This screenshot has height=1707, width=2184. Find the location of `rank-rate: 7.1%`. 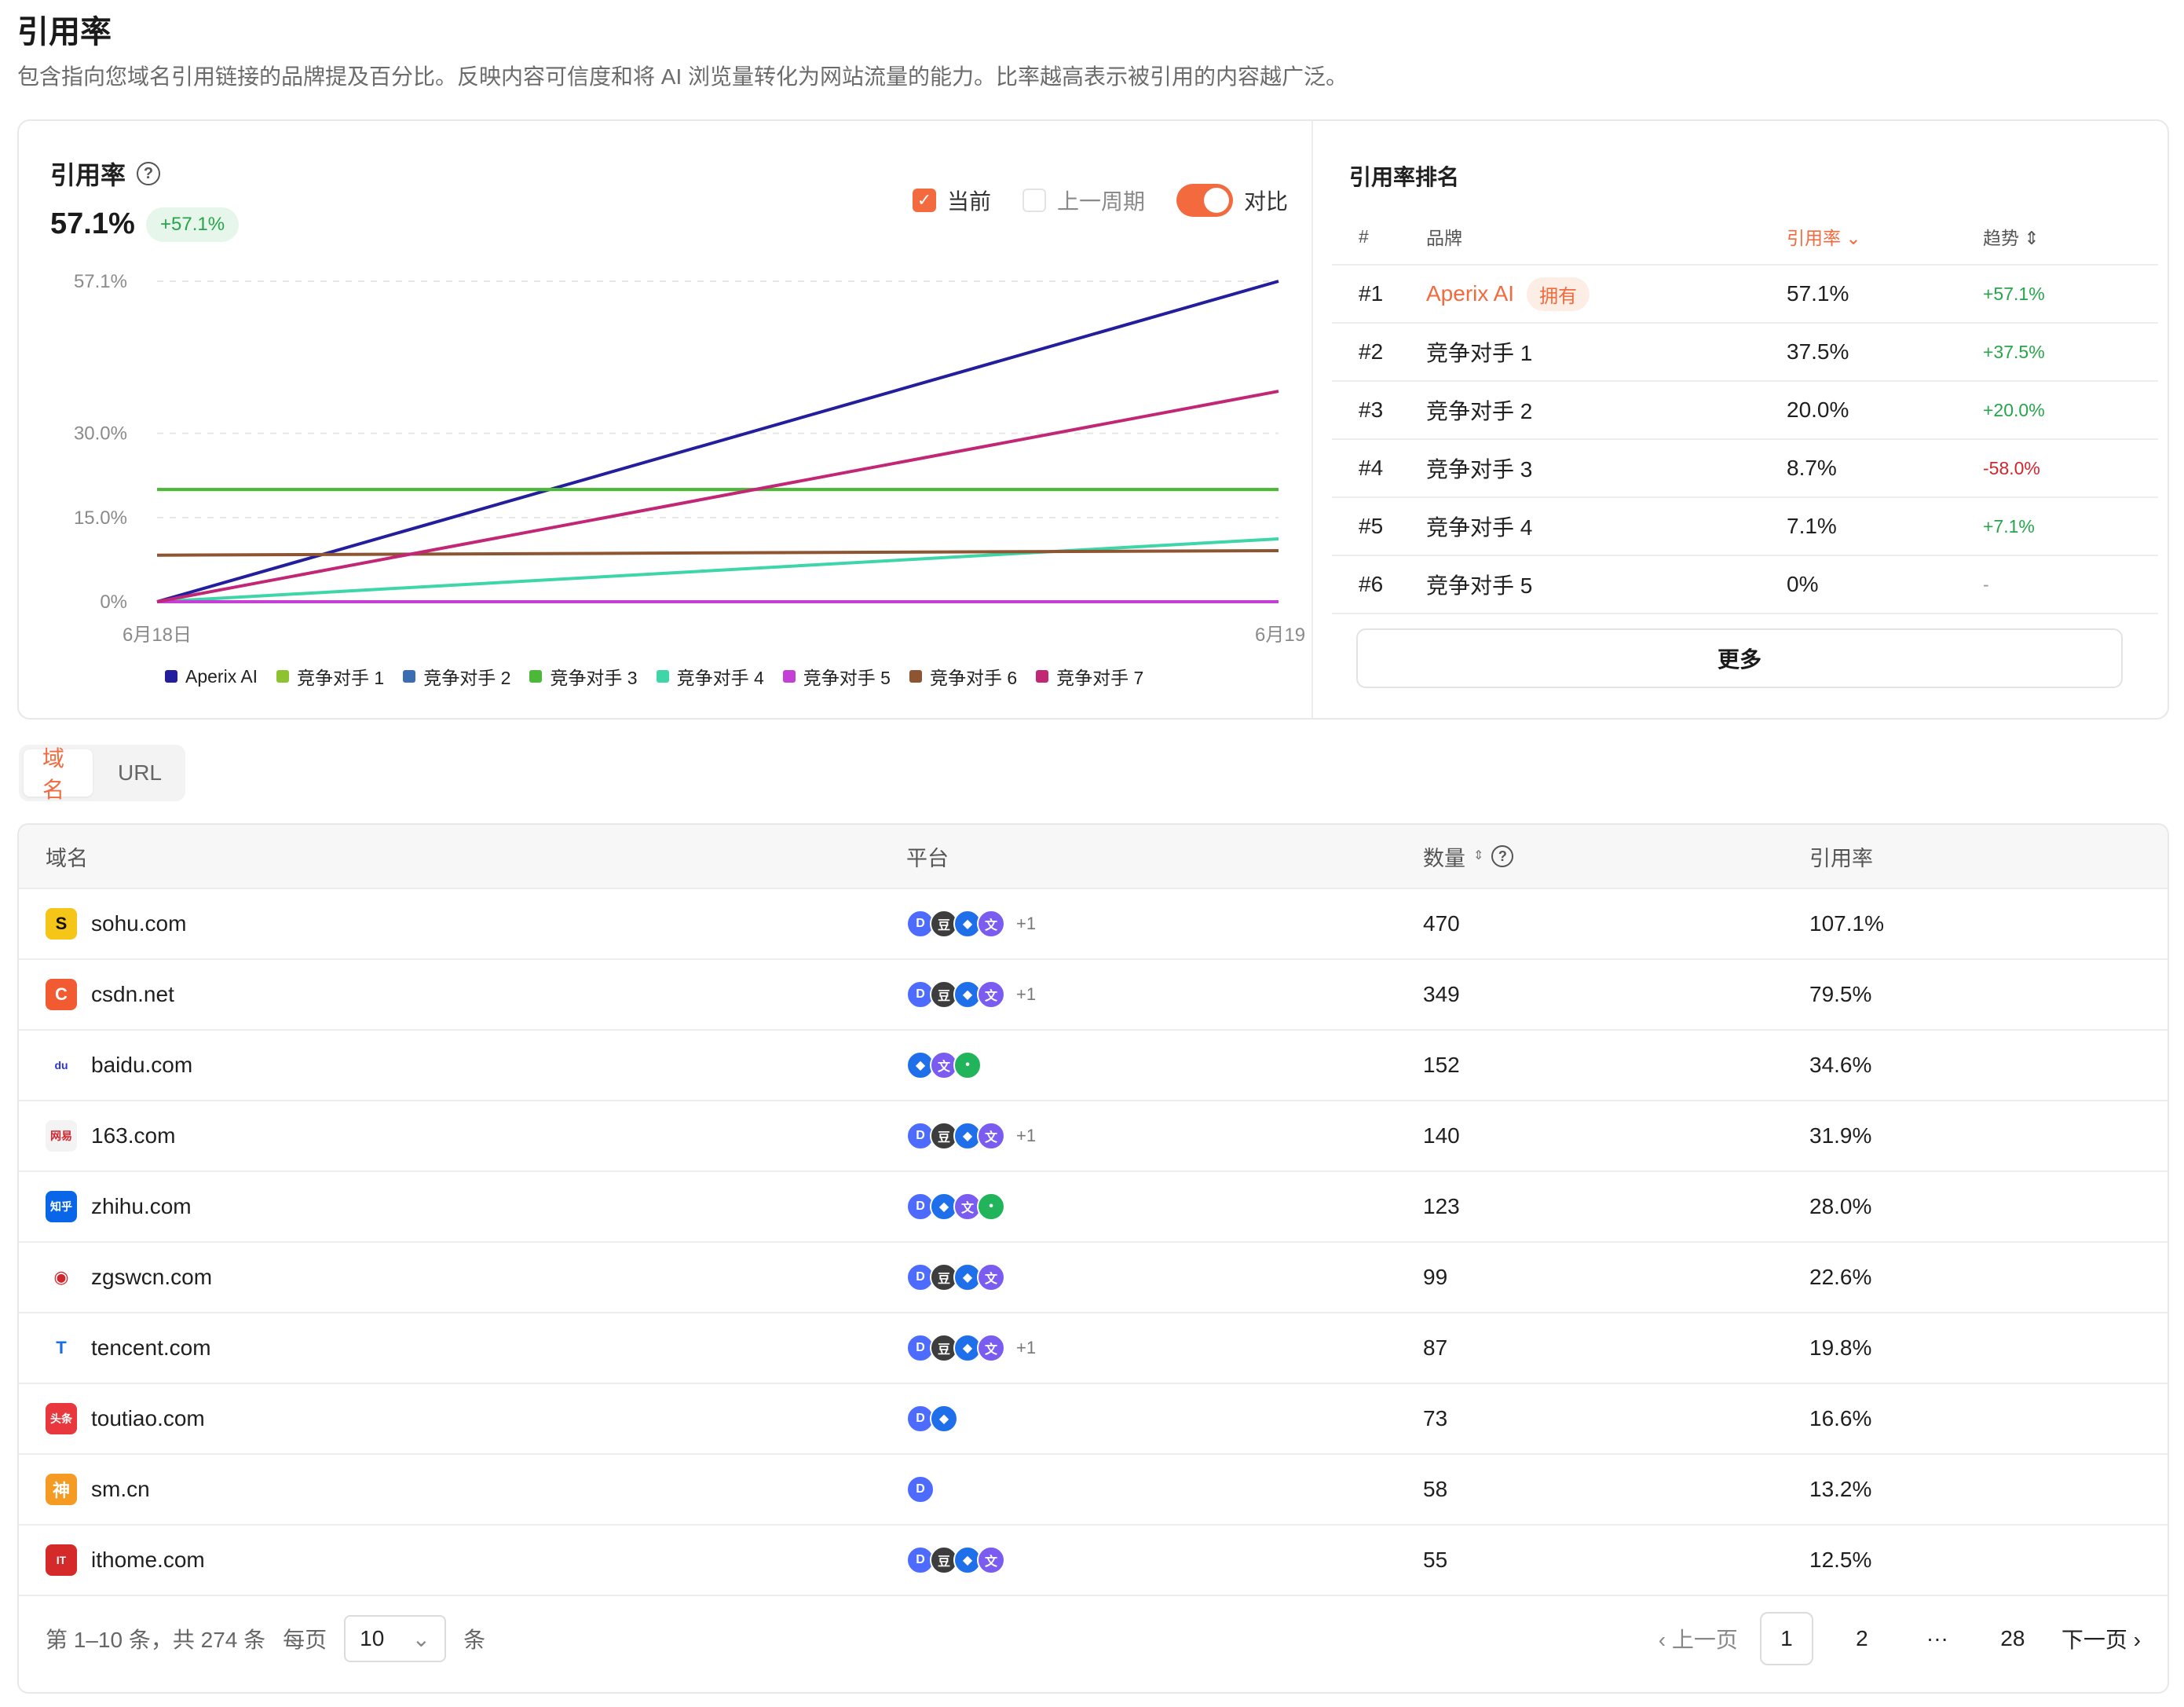

rank-rate: 7.1% is located at coordinates (1812, 526).